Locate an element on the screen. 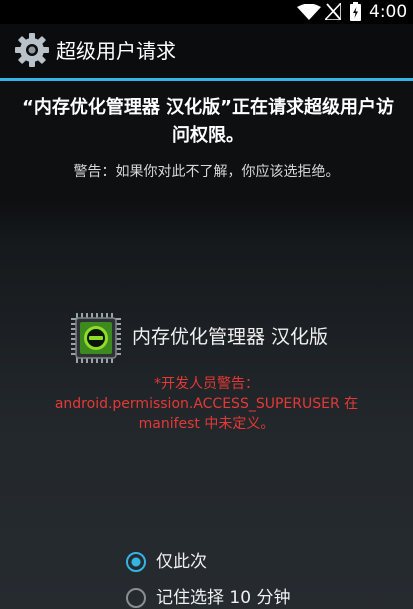 The image size is (413, 609). title-bar: 超级用户请求 is located at coordinates (206, 51).